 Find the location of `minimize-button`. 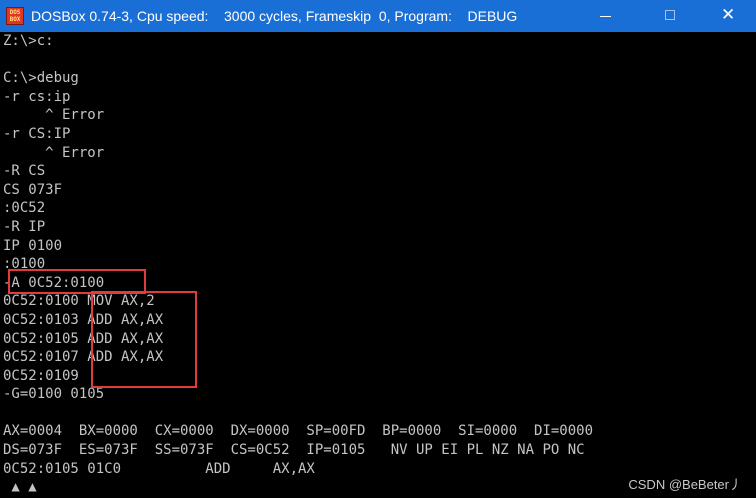

minimize-button is located at coordinates (606, 16).